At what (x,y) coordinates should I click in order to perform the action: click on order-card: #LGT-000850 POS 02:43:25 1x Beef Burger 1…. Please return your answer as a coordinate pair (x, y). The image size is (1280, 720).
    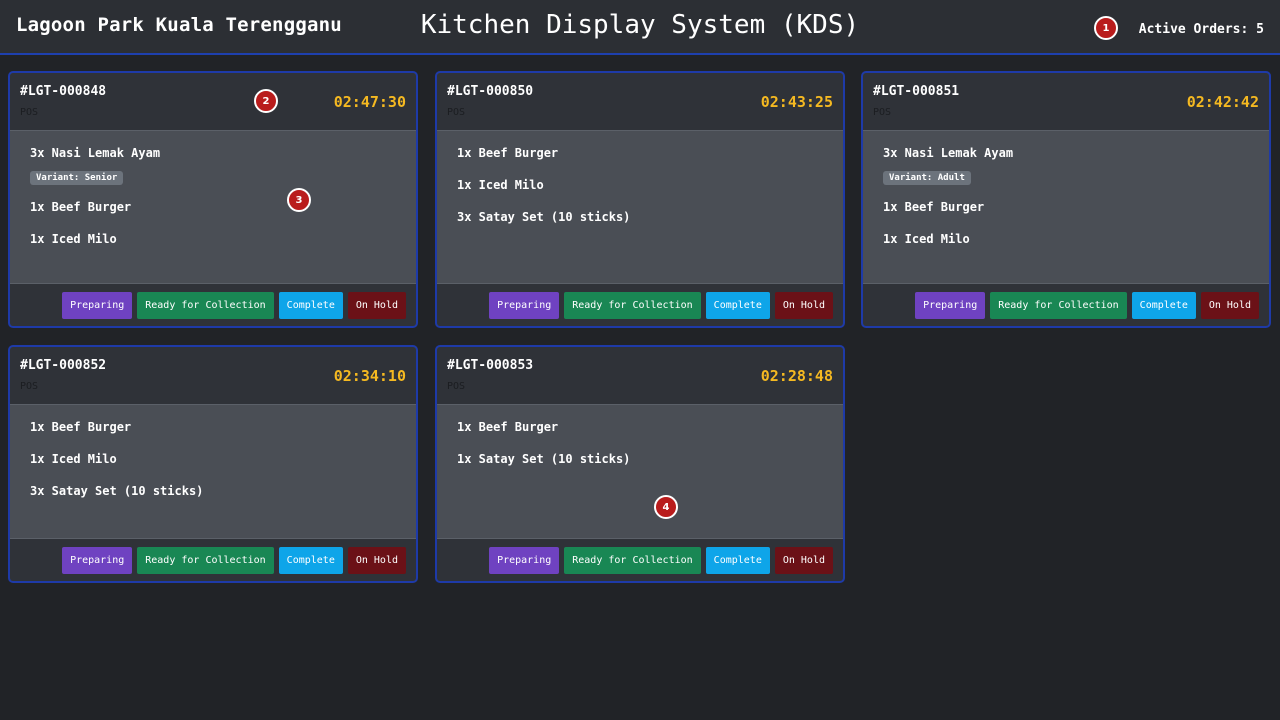
    Looking at the image, I should click on (640, 199).